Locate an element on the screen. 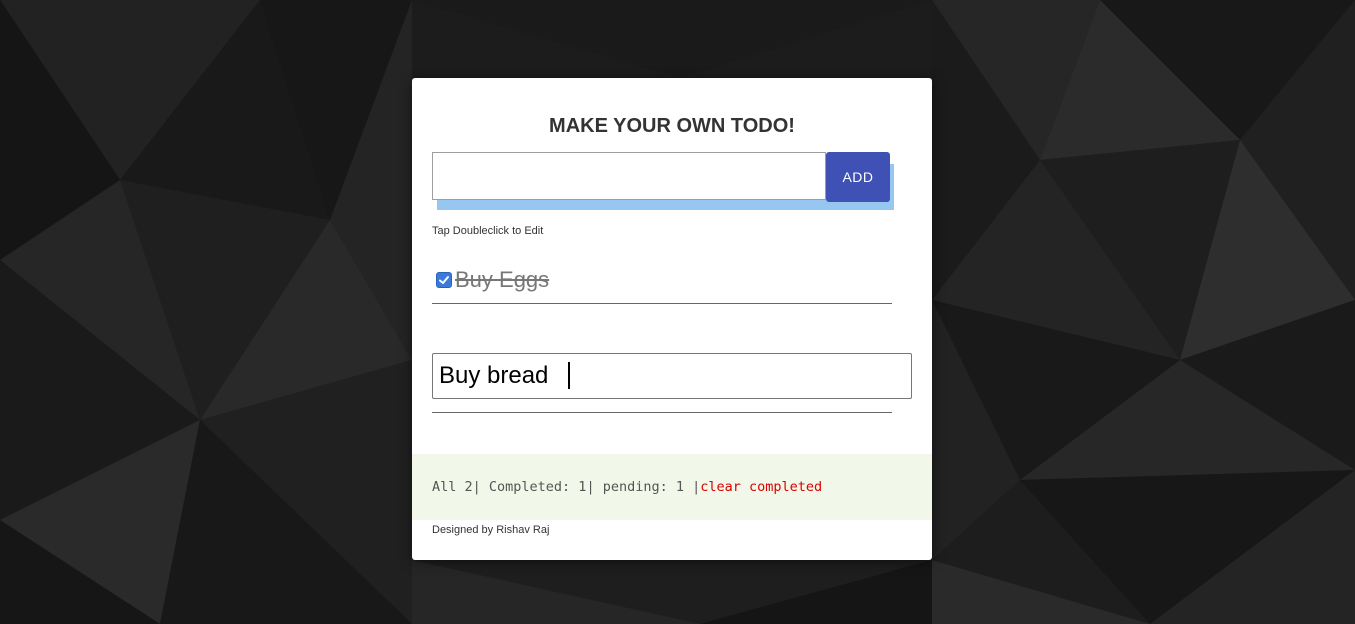 The height and width of the screenshot is (624, 1355). check-icon is located at coordinates (444, 280).